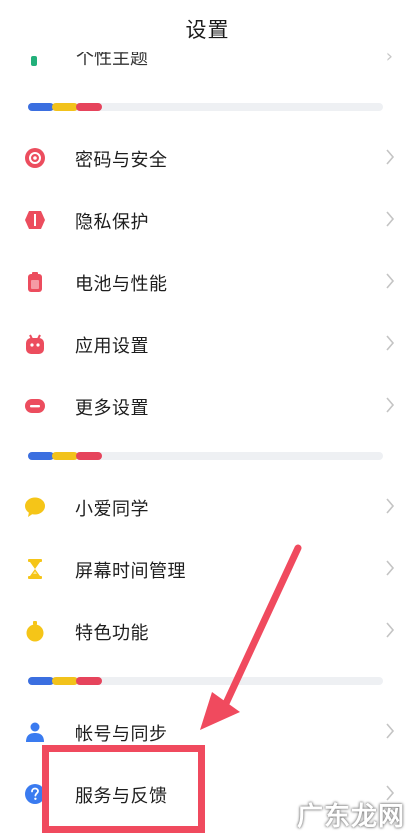  I want to click on chevron-right-icon: ›, so click(389, 59).